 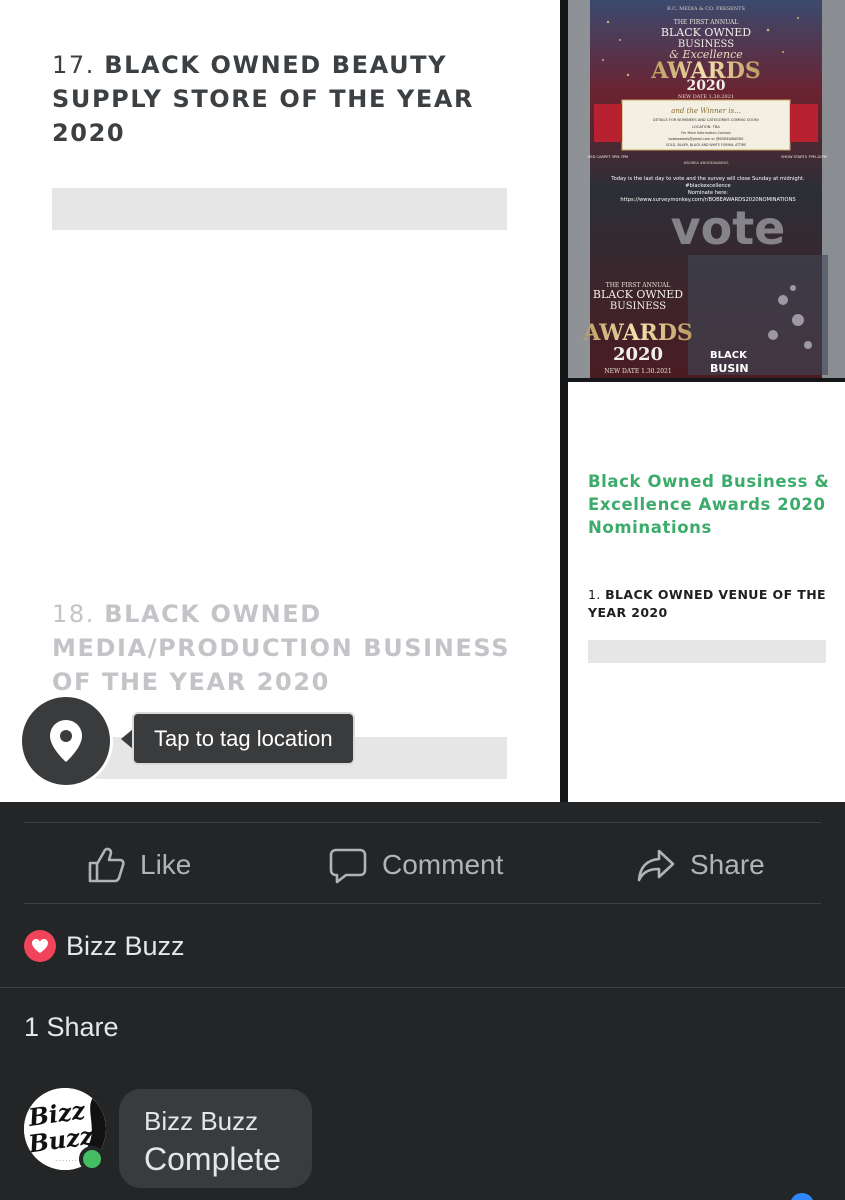 What do you see at coordinates (706, 86) in the screenshot?
I see `poster-line6: 2020` at bounding box center [706, 86].